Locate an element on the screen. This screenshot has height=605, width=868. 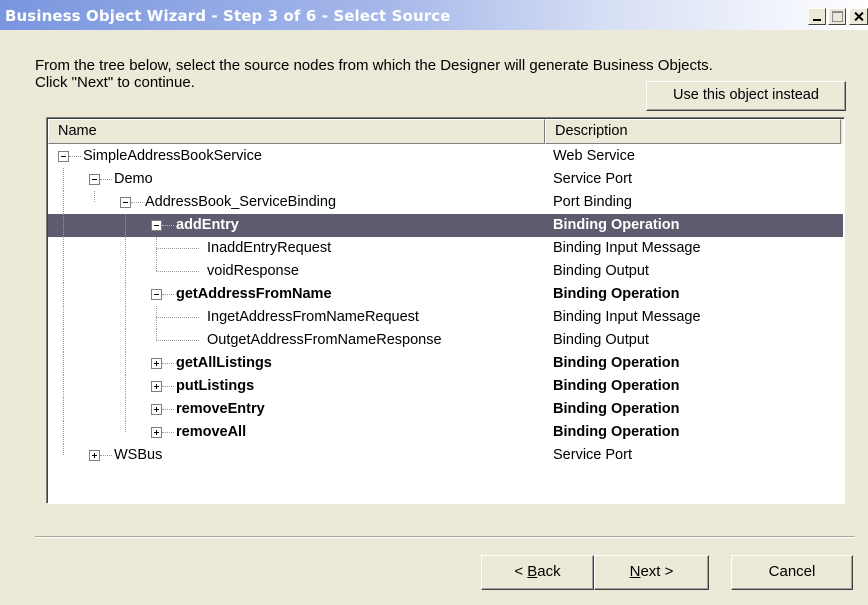
tree-row-label: OutgetAddressFromNameResponse is located at coordinates (324, 340).